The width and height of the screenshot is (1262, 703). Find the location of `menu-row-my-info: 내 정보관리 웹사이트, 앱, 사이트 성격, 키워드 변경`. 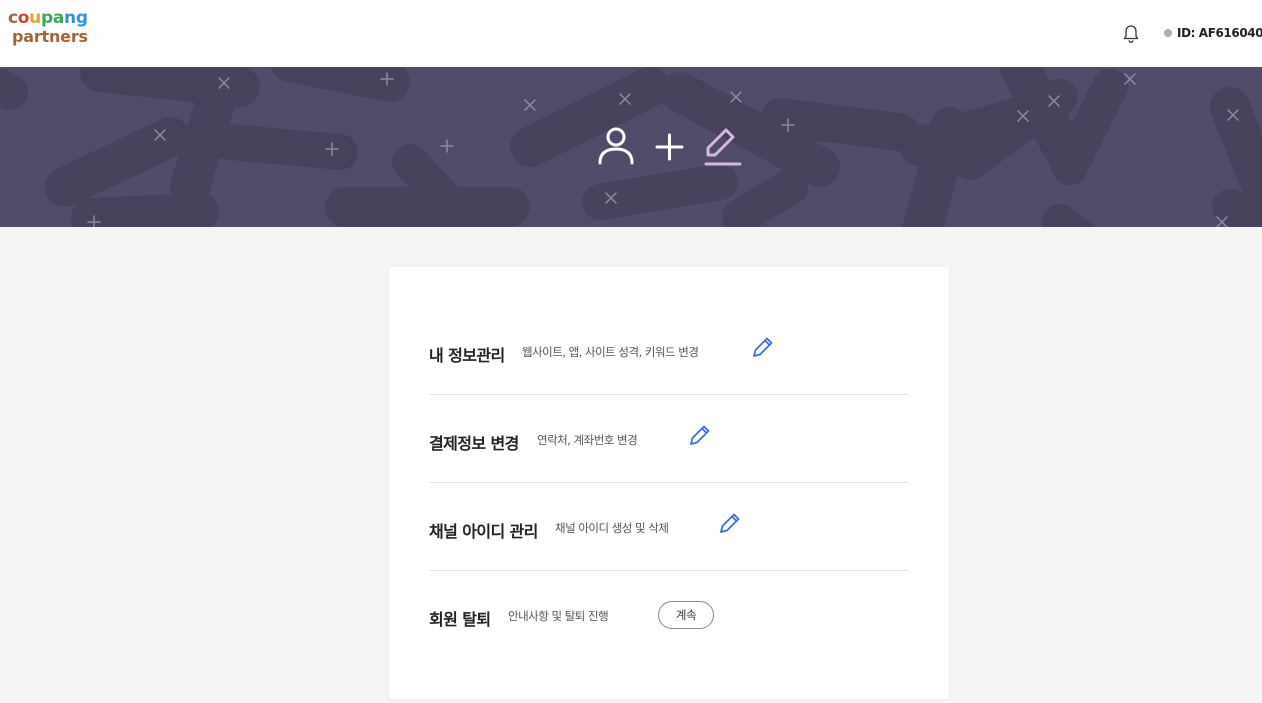

menu-row-my-info: 내 정보관리 웹사이트, 앱, 사이트 성격, 키워드 변경 is located at coordinates (669, 351).